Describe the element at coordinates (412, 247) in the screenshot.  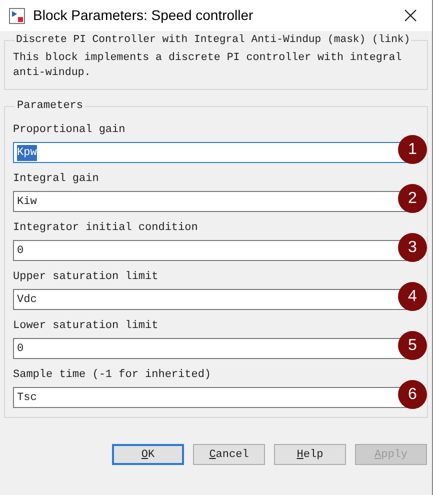
I see `number-badge: 3` at that location.